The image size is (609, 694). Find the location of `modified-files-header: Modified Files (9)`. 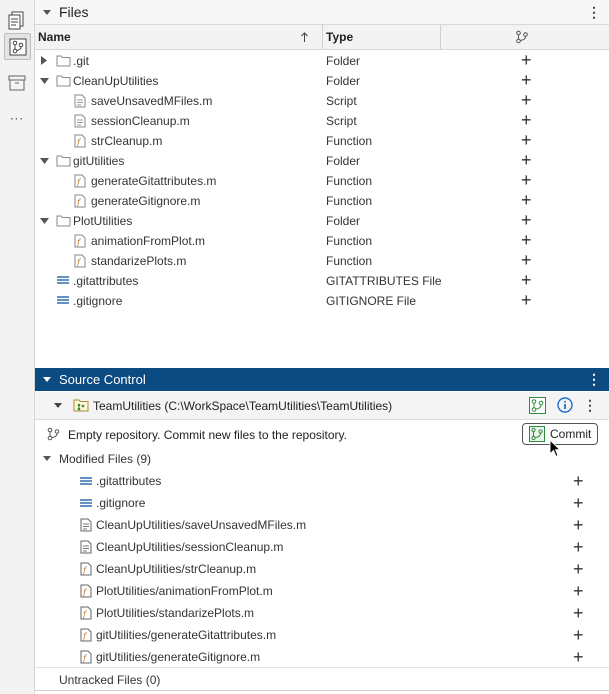

modified-files-header: Modified Files (9) is located at coordinates (322, 459).